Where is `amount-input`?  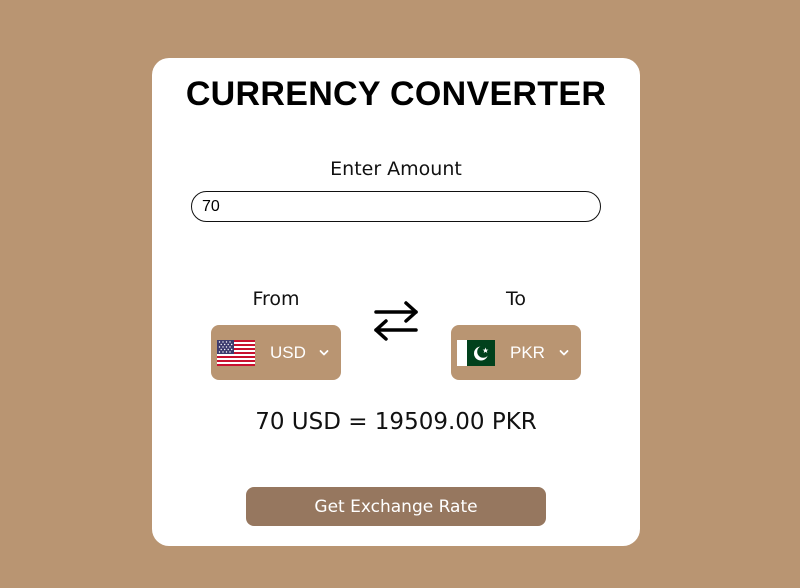
amount-input is located at coordinates (396, 206).